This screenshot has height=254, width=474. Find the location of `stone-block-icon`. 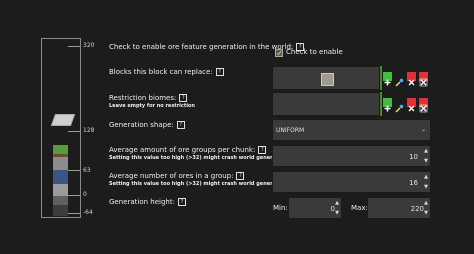

stone-block-icon is located at coordinates (327, 79).